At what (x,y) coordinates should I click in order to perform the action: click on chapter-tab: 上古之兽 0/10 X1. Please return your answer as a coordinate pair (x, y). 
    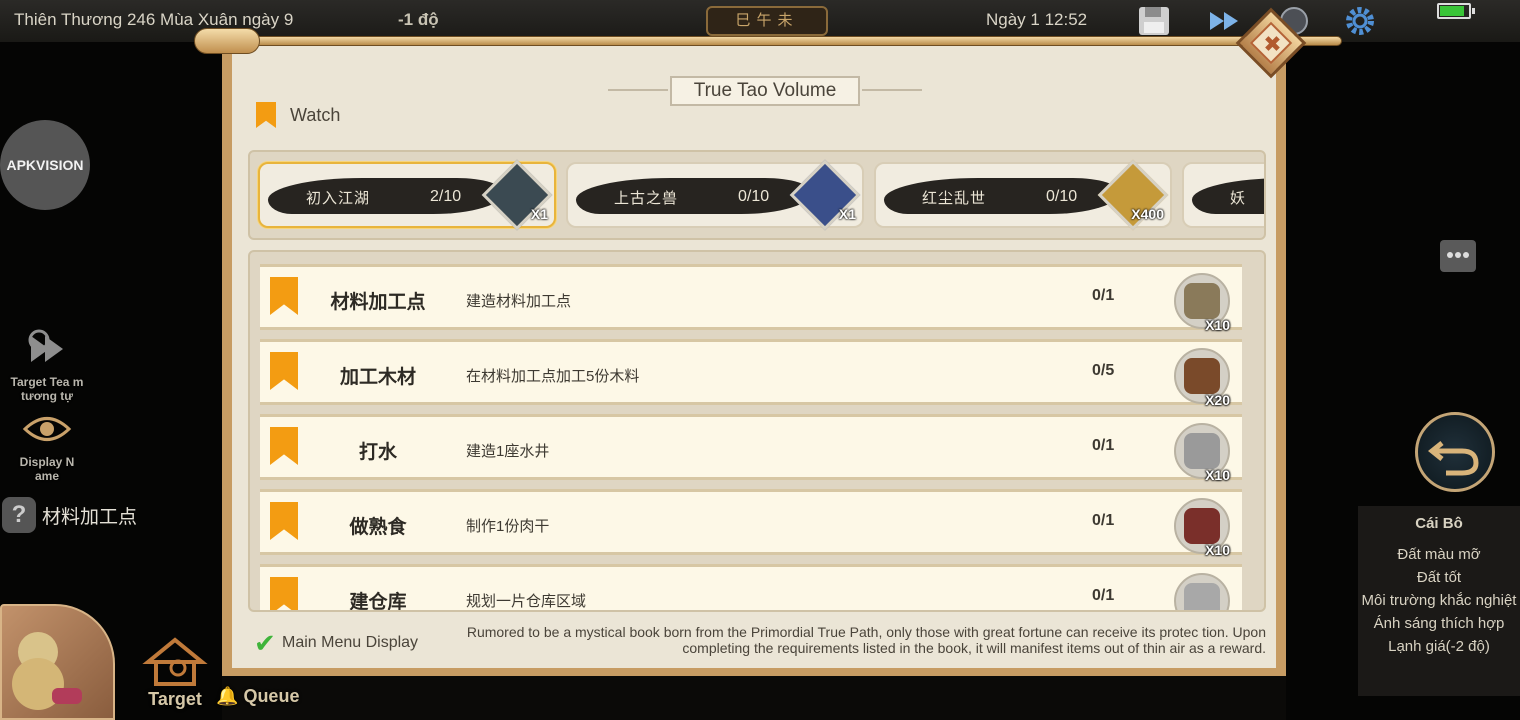
    Looking at the image, I should click on (715, 195).